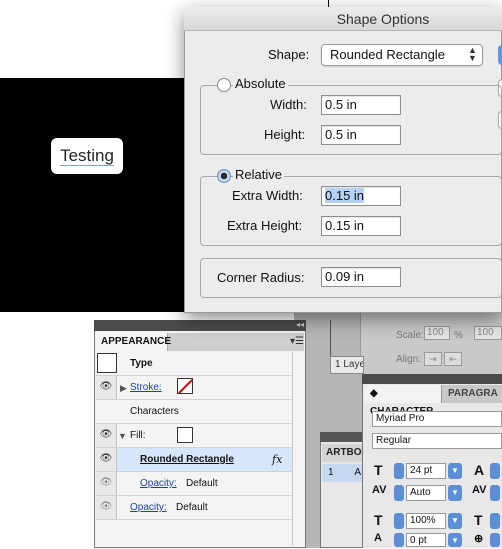 This screenshot has width=502, height=549. Describe the element at coordinates (224, 85) in the screenshot. I see `absolute-radio` at that location.